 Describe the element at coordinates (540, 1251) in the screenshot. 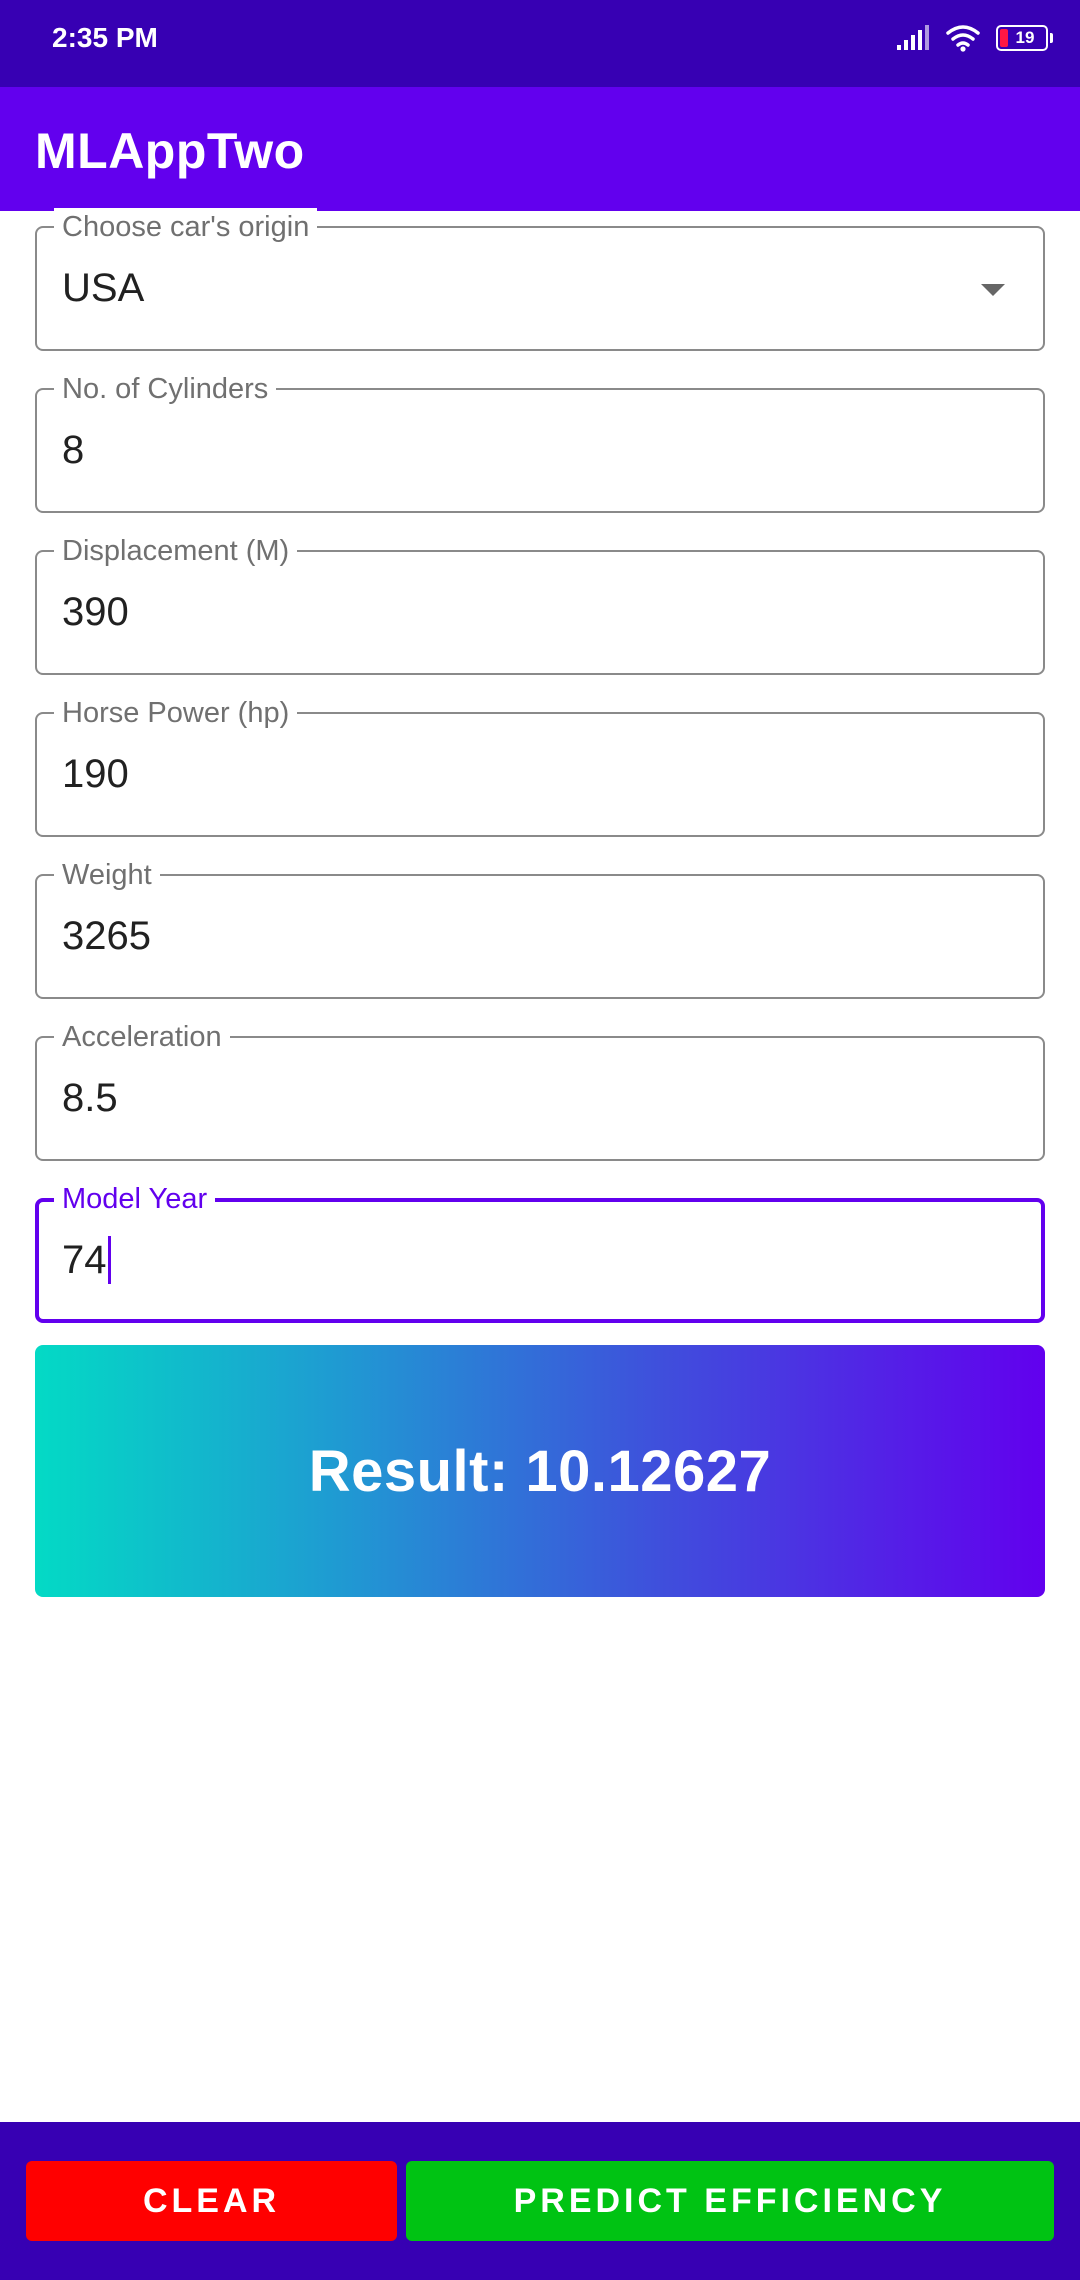

I see `model-year-field: Model Year 74` at that location.